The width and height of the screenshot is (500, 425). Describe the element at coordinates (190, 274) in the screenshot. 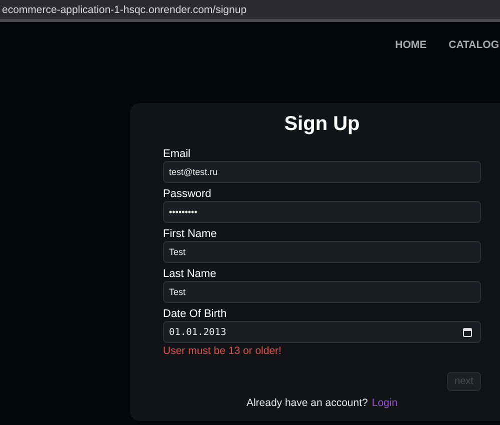

I see `field-label: Last Name` at that location.